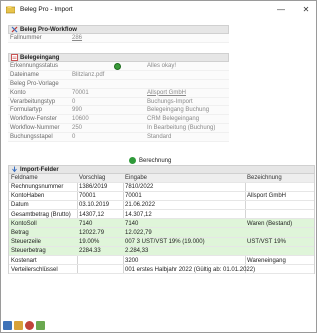 This screenshot has width=320, height=333. What do you see at coordinates (170, 101) in the screenshot?
I see `verarbeitungstyp-text: Buchungs-Import` at bounding box center [170, 101].